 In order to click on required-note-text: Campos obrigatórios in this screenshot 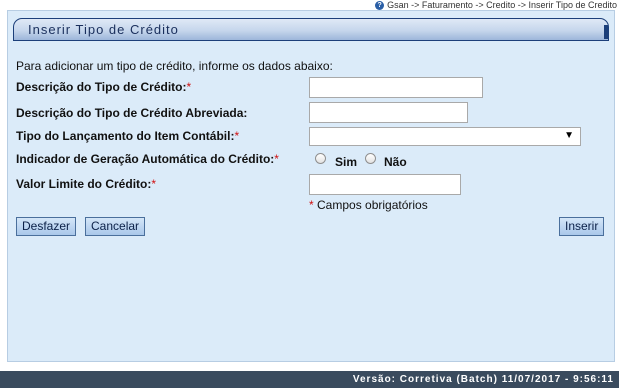, I will do `click(372, 205)`.